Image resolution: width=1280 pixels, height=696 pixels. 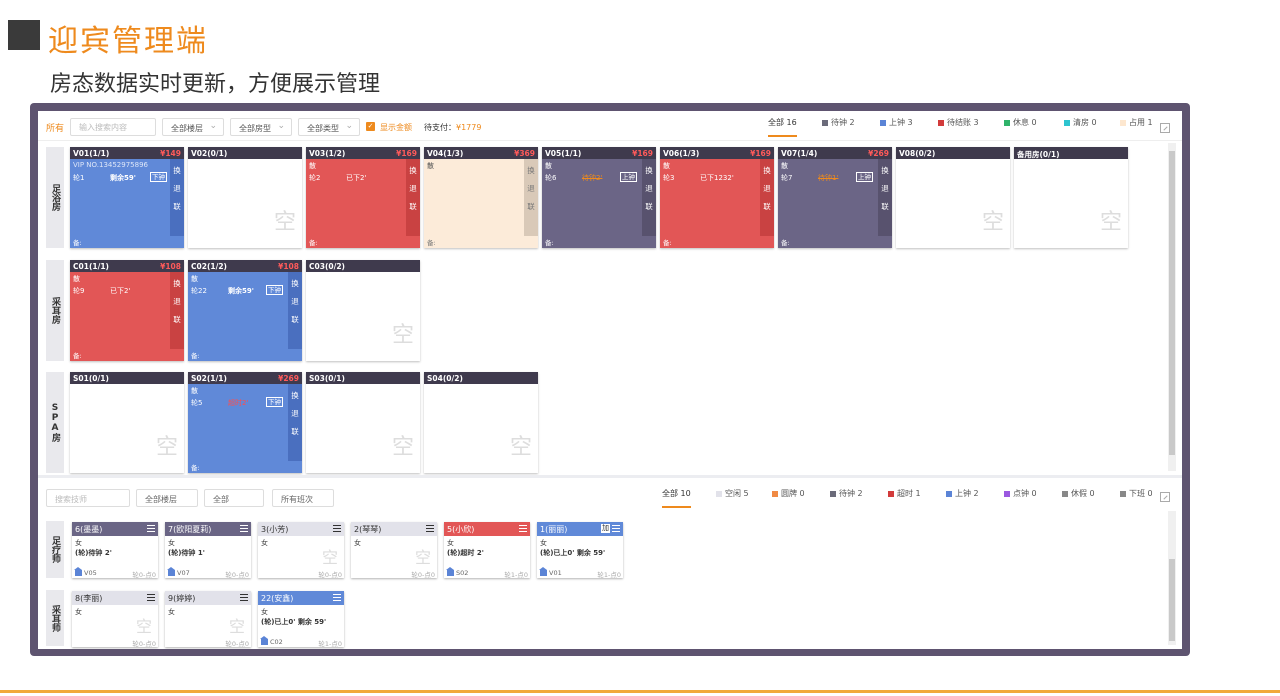 I want to click on tech-all-select: 全部, so click(x=234, y=498).